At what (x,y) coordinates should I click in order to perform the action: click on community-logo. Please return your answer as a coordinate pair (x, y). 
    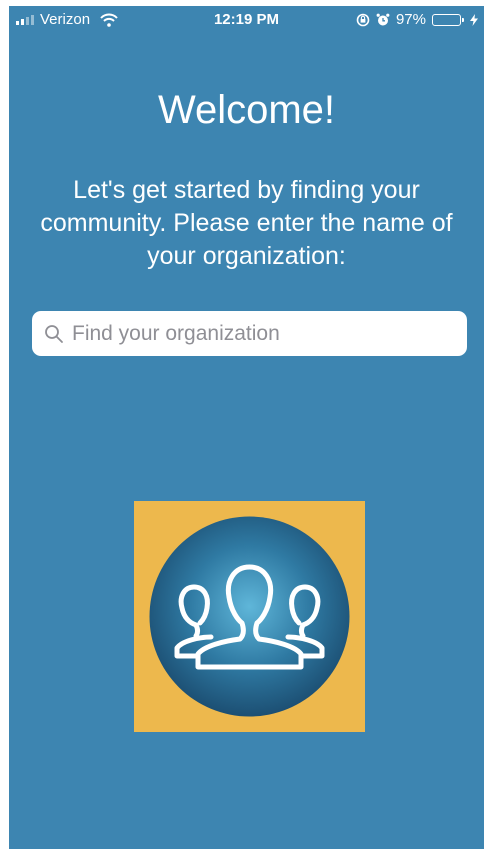
    Looking at the image, I should click on (249, 616).